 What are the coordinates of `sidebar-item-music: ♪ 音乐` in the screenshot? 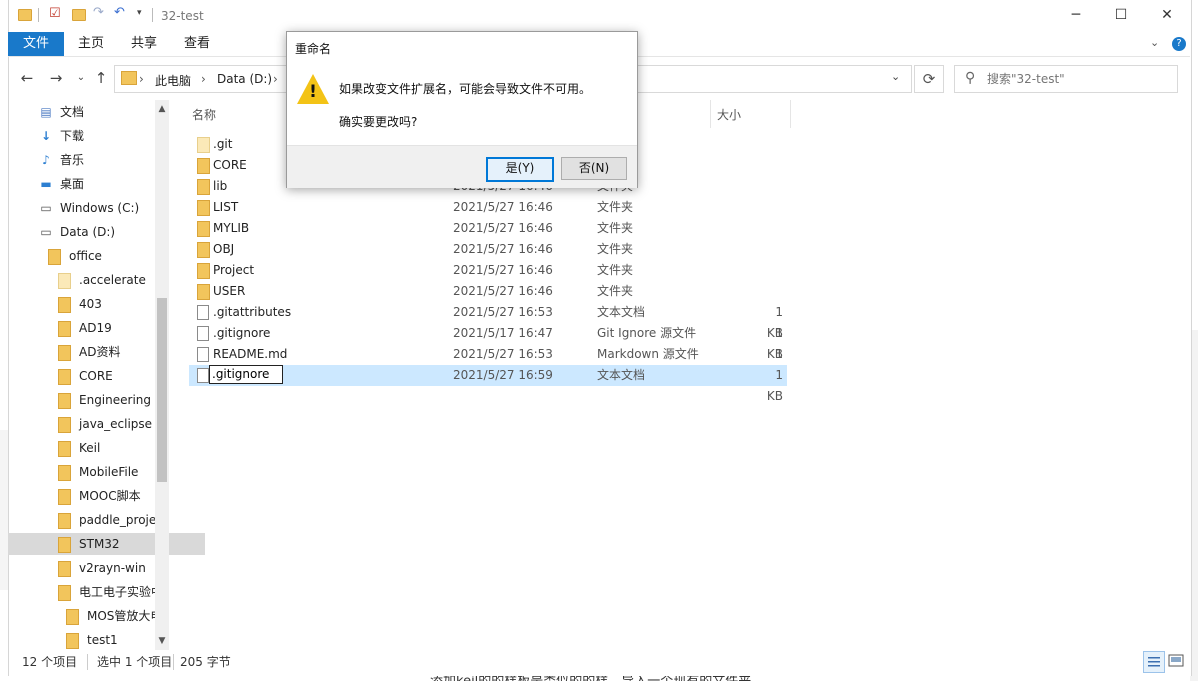 It's located at (61, 160).